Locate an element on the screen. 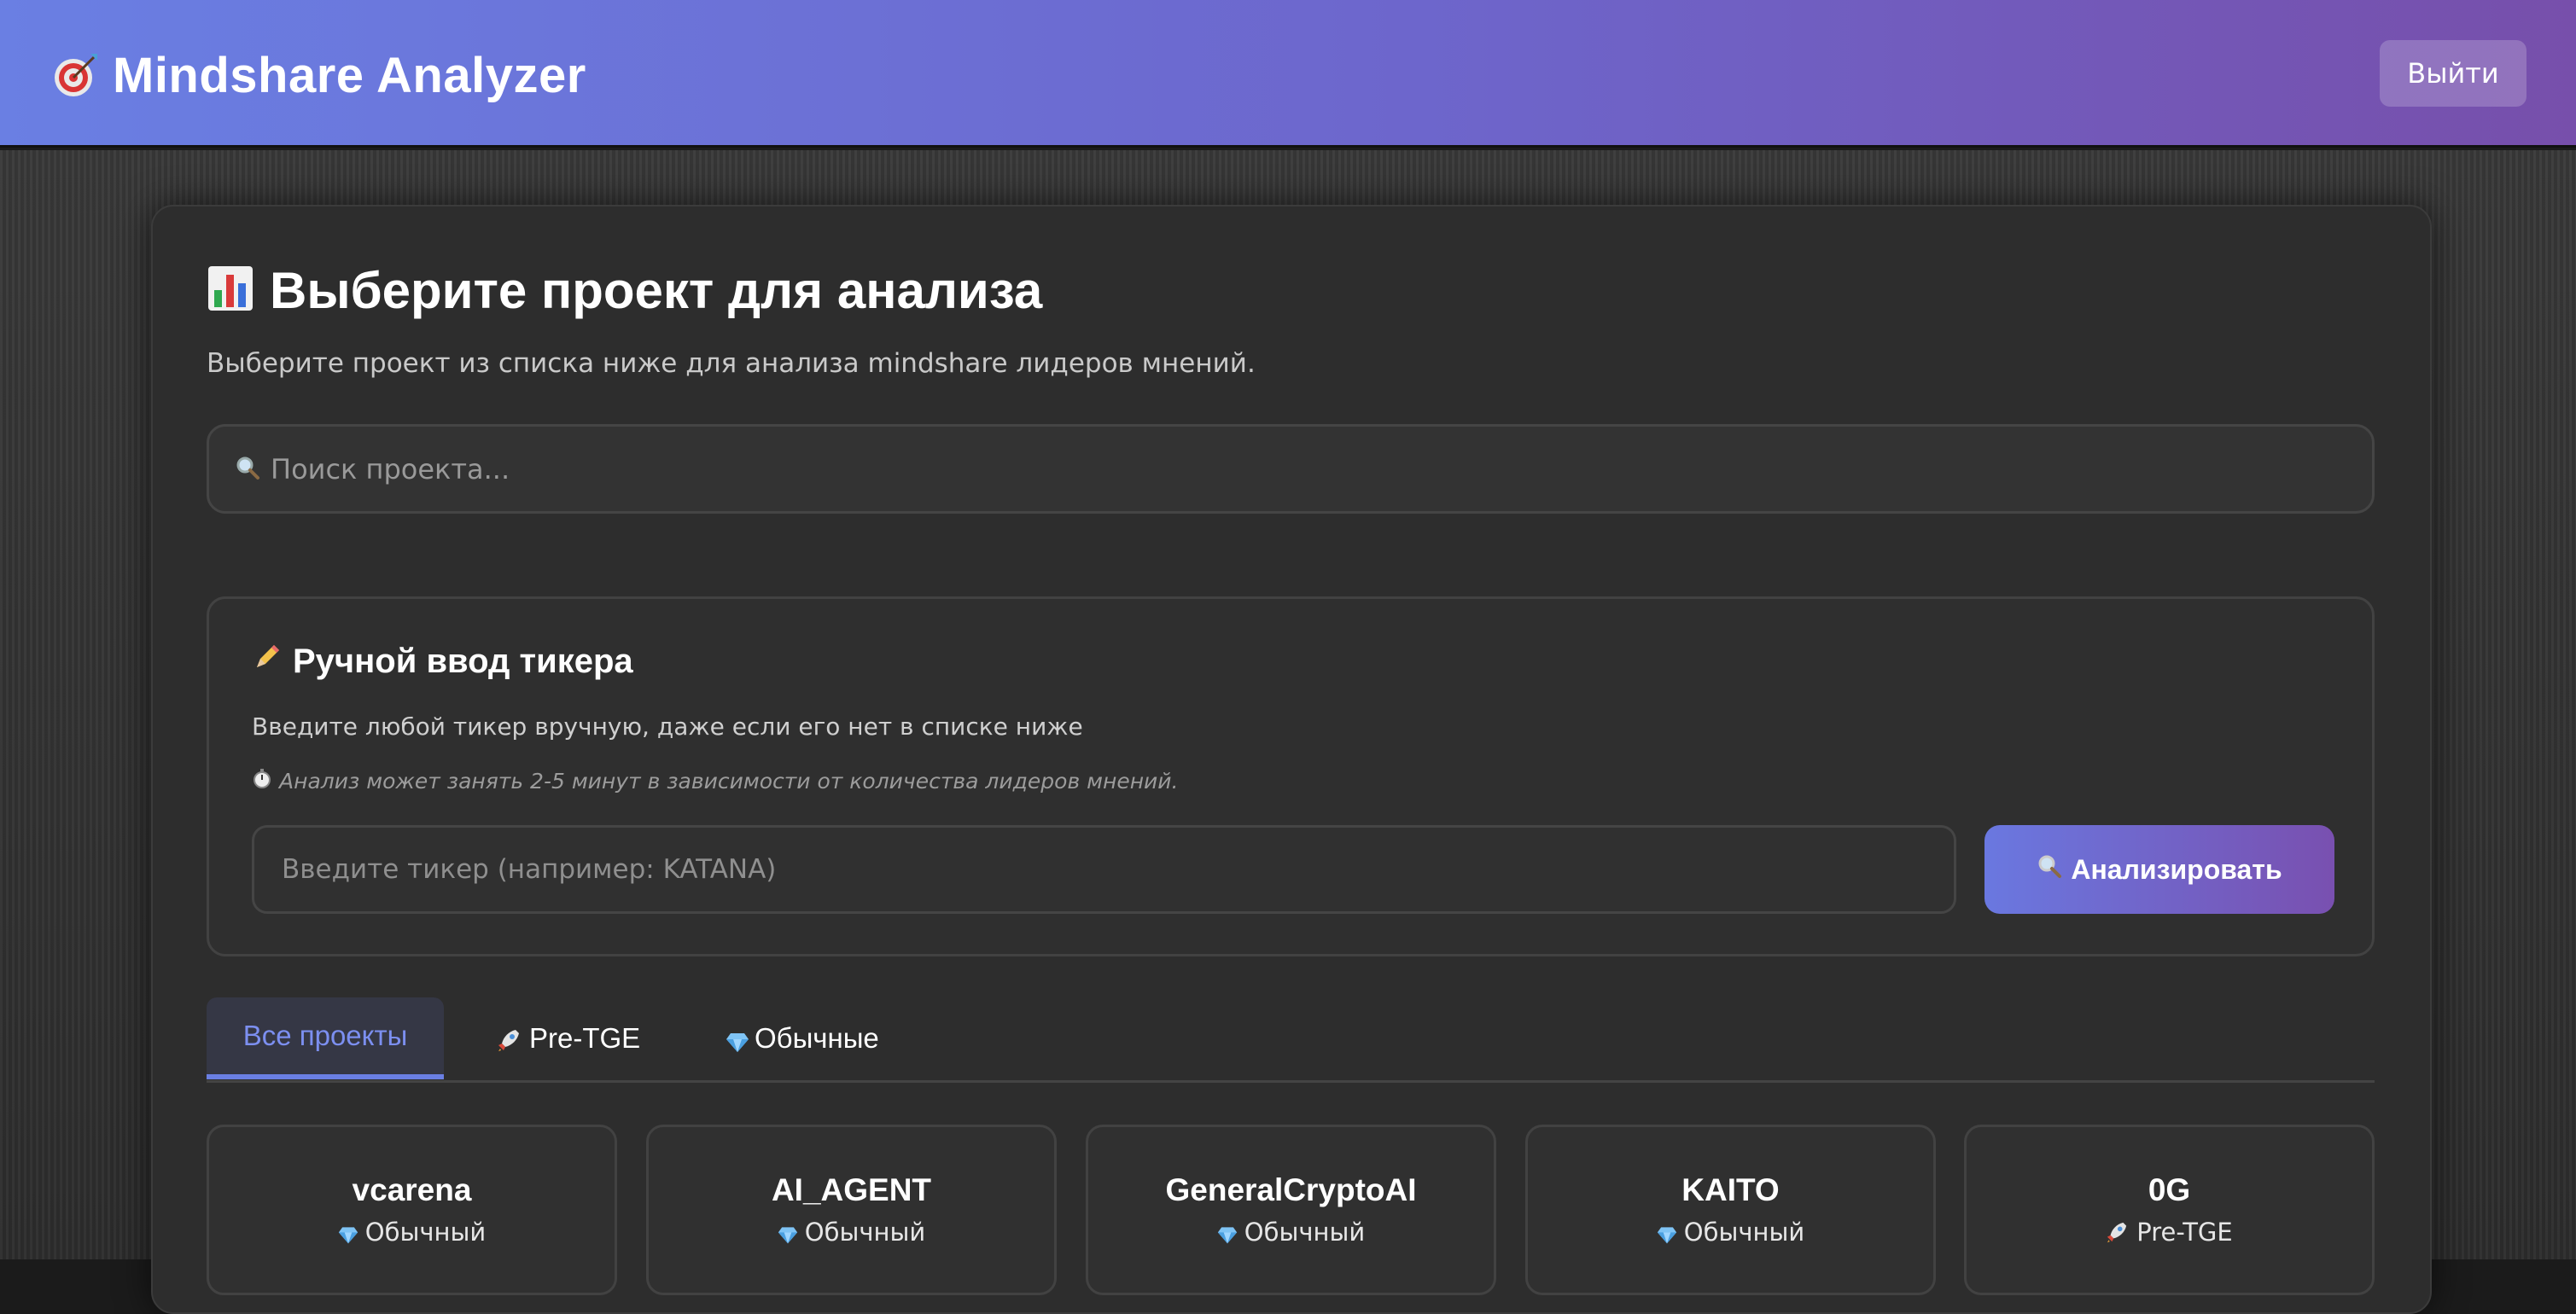 Image resolution: width=2576 pixels, height=1314 pixels. page-title: Выберите проект для анализа is located at coordinates (656, 290).